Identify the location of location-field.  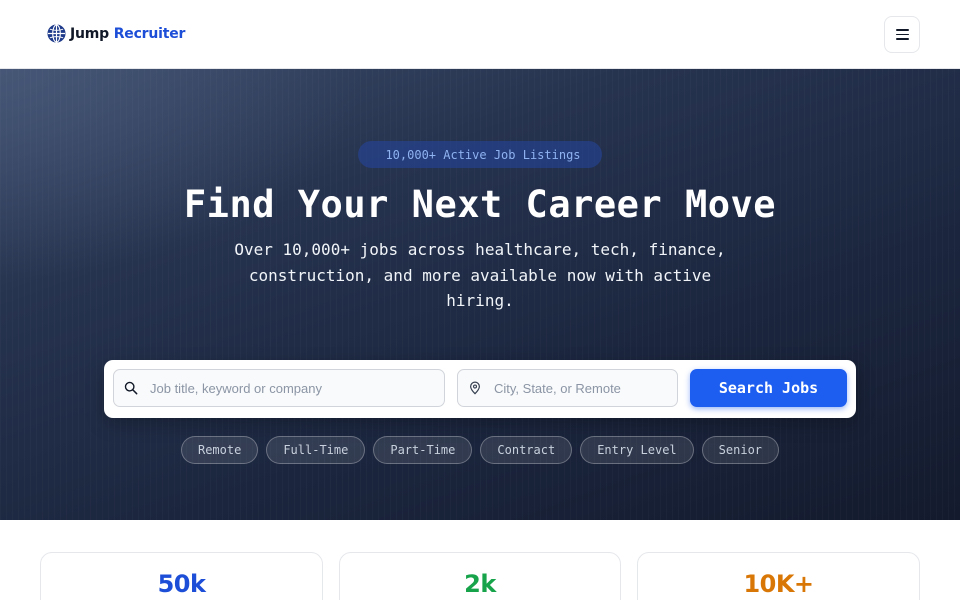
(567, 388).